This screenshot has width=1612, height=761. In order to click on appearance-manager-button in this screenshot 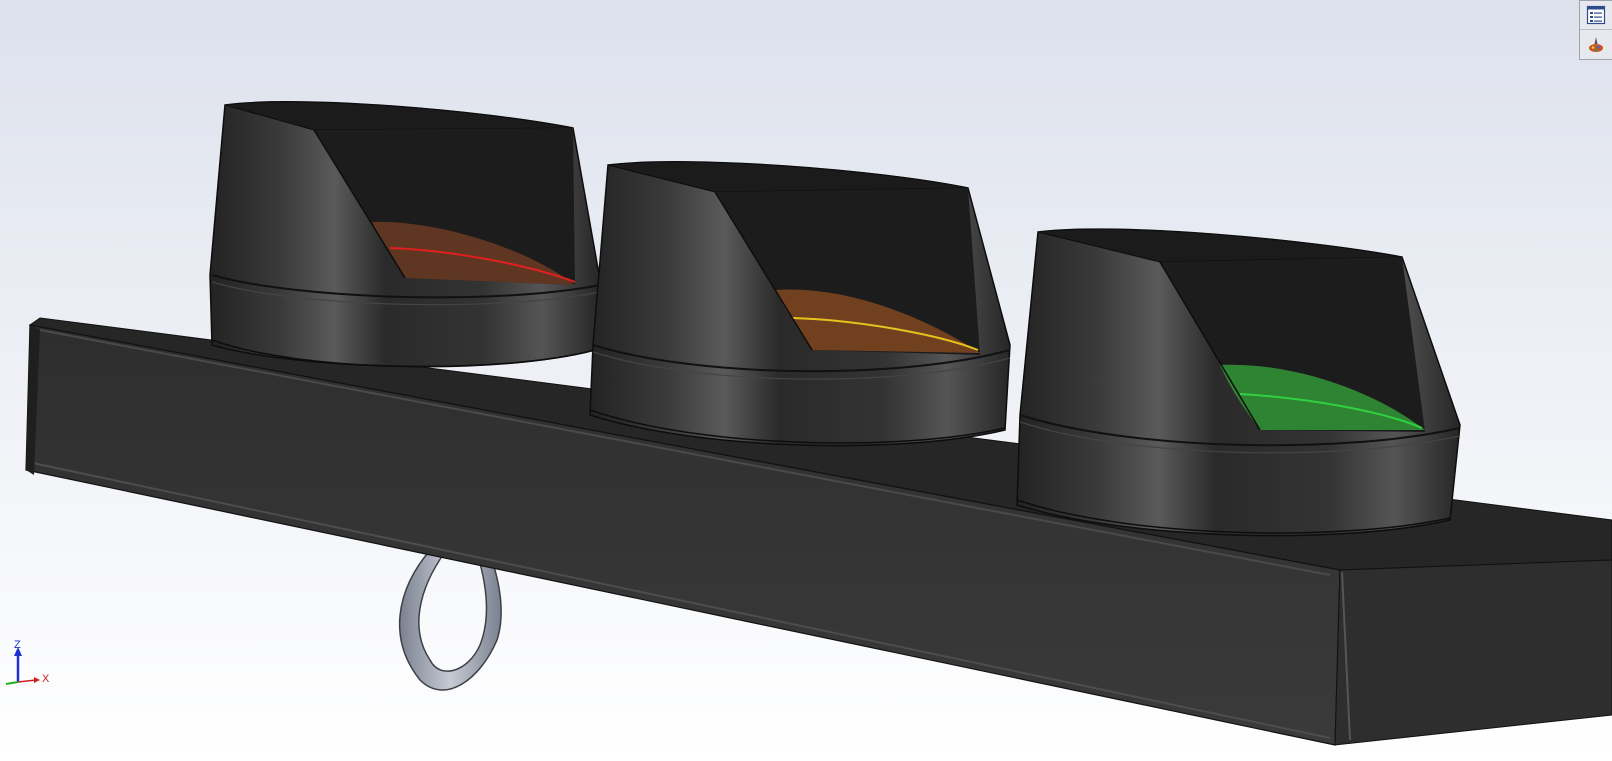, I will do `click(1596, 44)`.